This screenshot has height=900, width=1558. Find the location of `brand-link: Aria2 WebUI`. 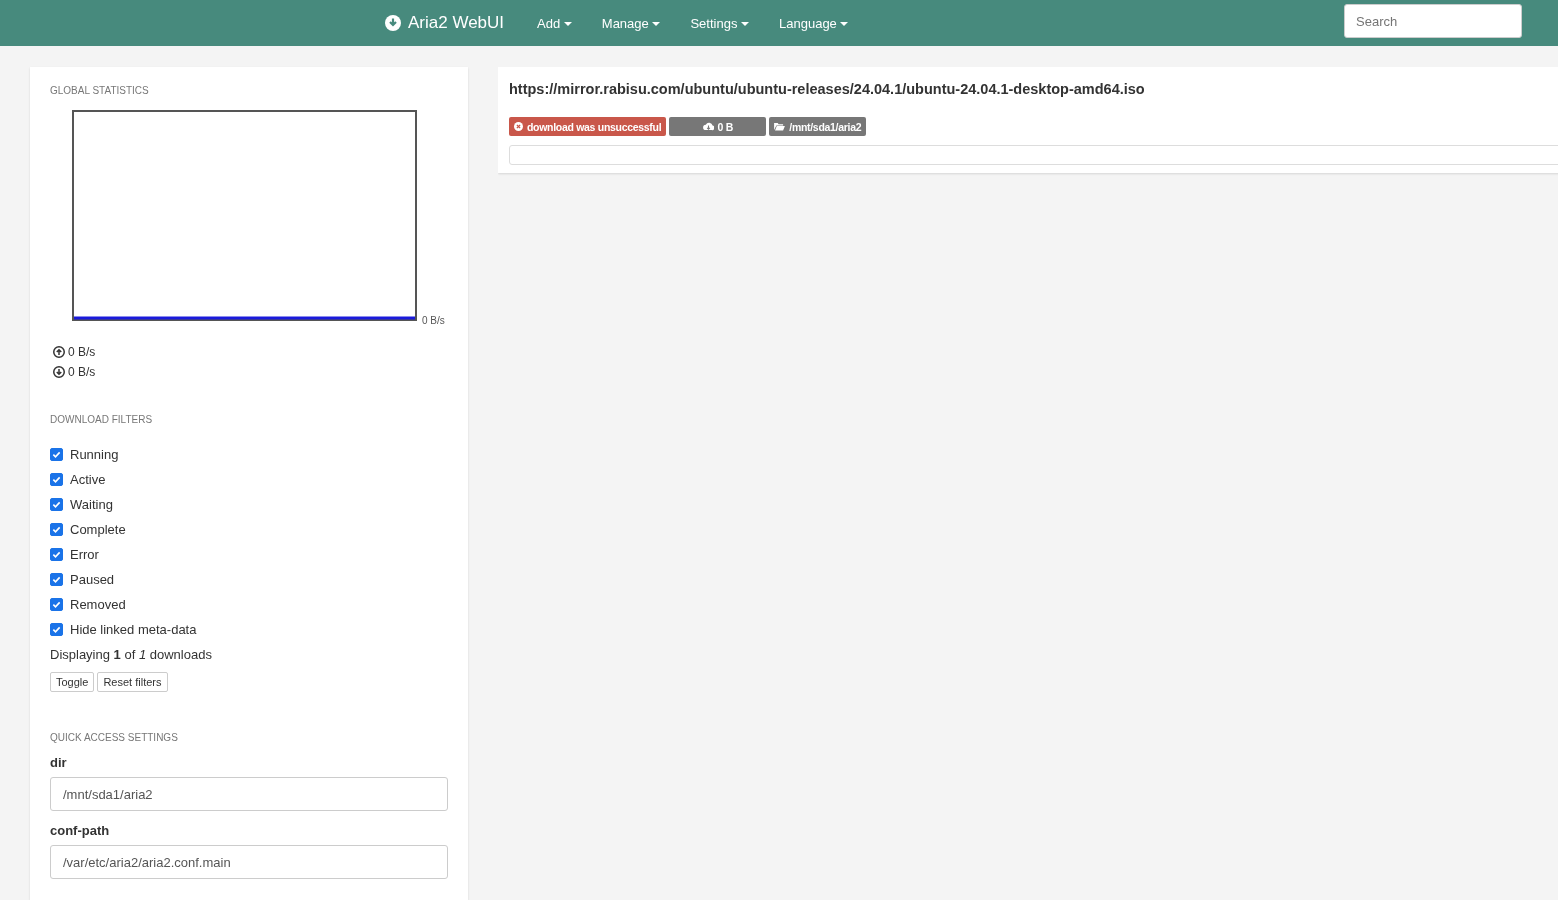

brand-link: Aria2 WebUI is located at coordinates (445, 23).